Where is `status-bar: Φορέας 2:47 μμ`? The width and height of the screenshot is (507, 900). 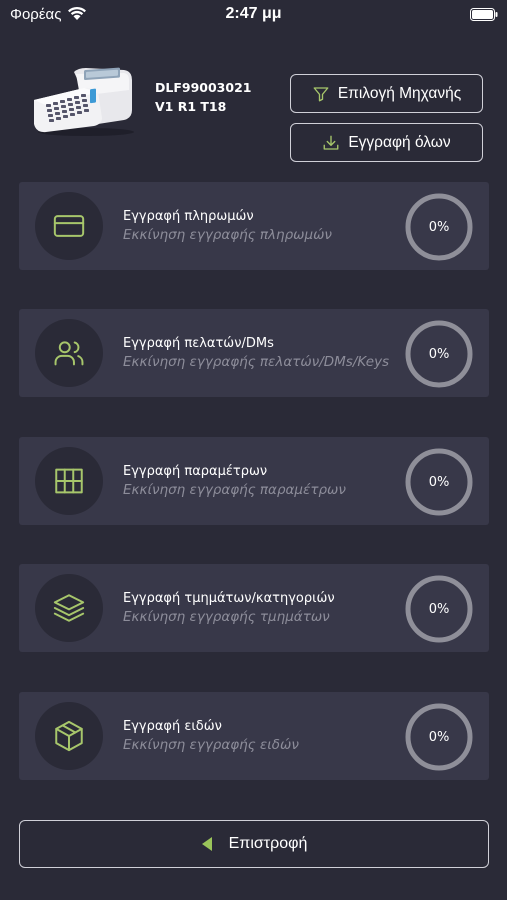 status-bar: Φορέας 2:47 μμ is located at coordinates (253, 15).